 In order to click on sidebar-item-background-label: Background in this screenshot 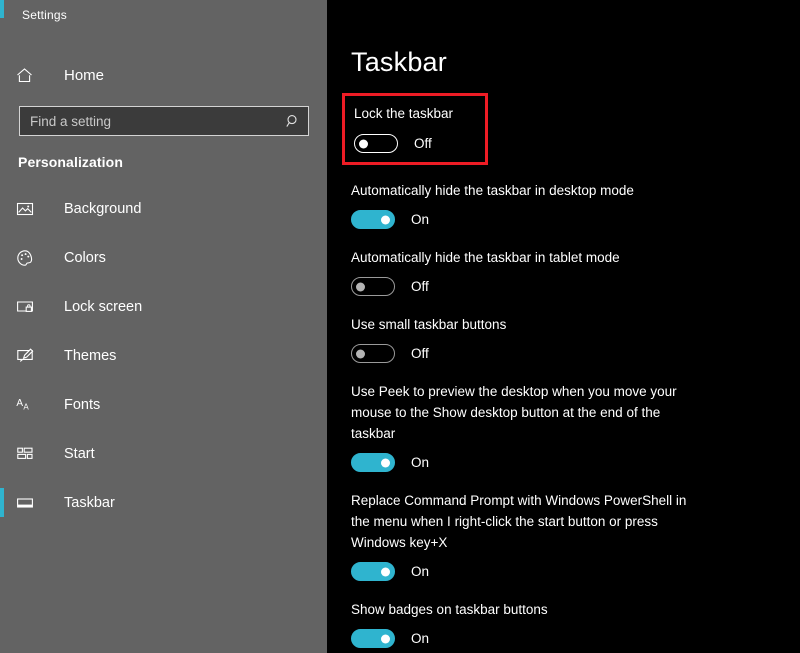, I will do `click(103, 208)`.